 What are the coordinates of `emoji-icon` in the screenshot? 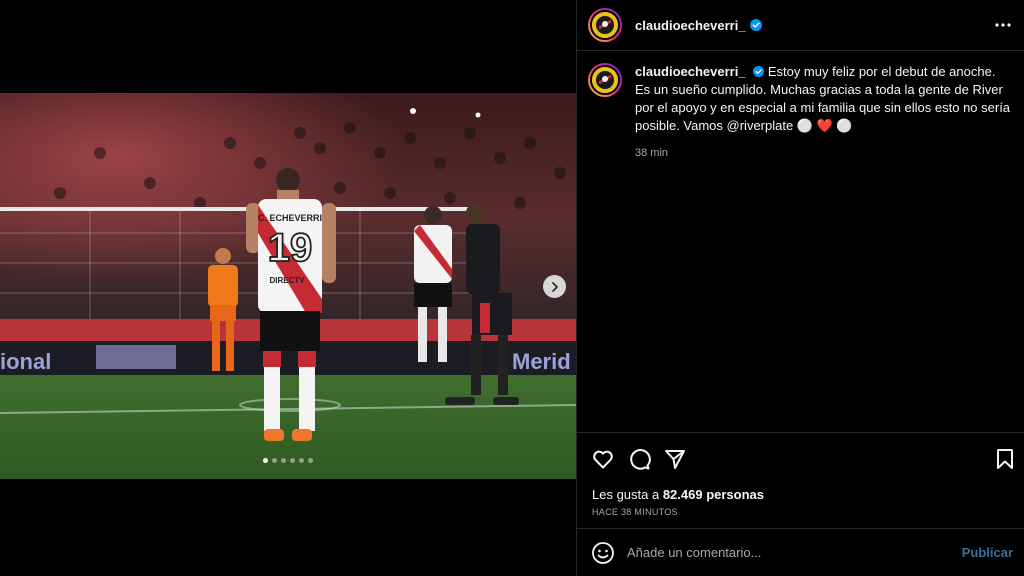 It's located at (603, 553).